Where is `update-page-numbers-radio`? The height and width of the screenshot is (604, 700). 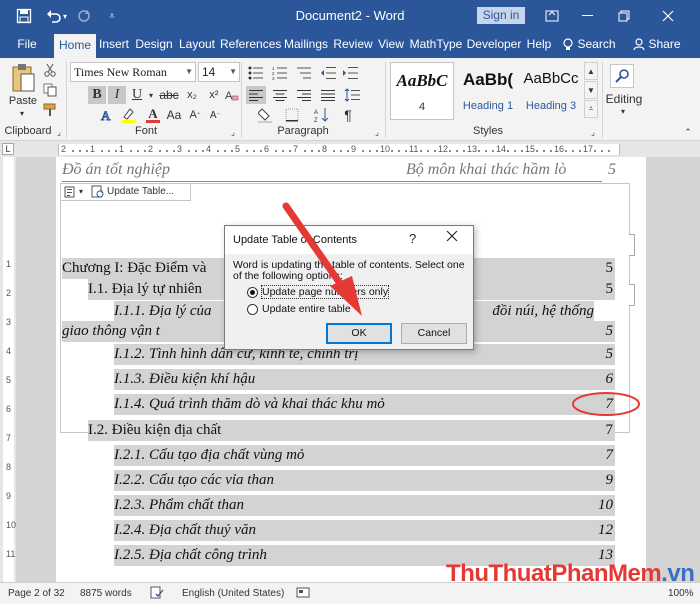 update-page-numbers-radio is located at coordinates (252, 292).